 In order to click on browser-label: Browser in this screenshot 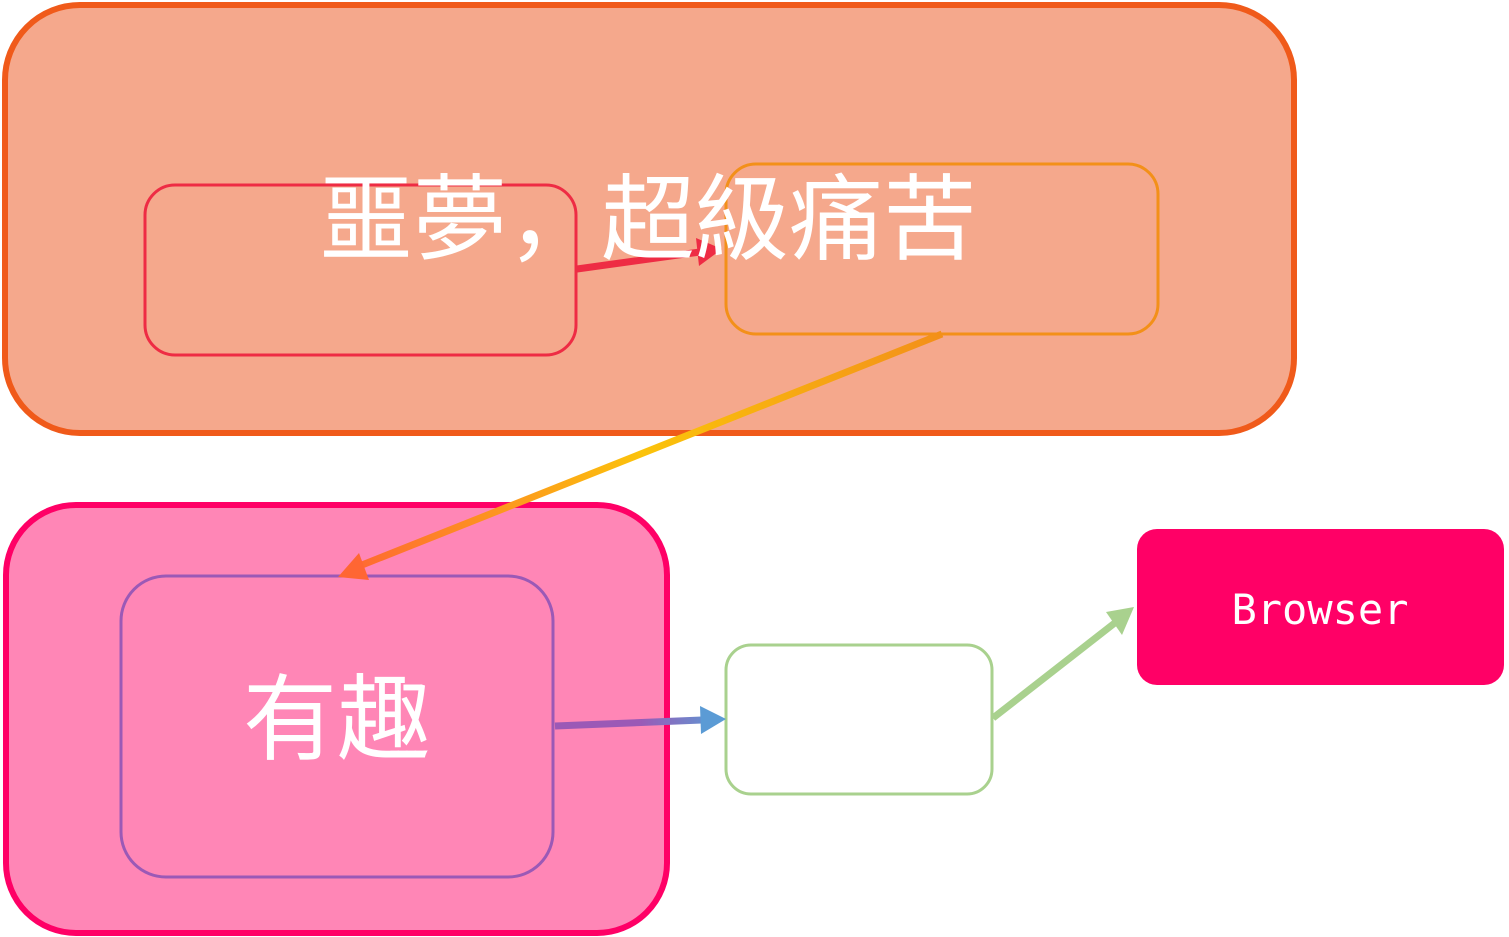, I will do `click(1319, 609)`.